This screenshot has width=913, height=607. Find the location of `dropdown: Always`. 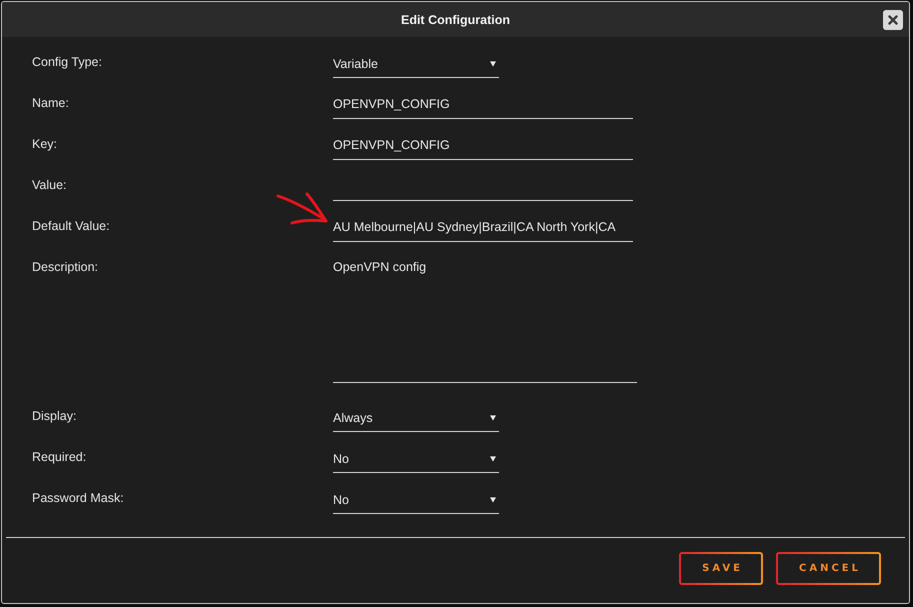

dropdown: Always is located at coordinates (416, 418).